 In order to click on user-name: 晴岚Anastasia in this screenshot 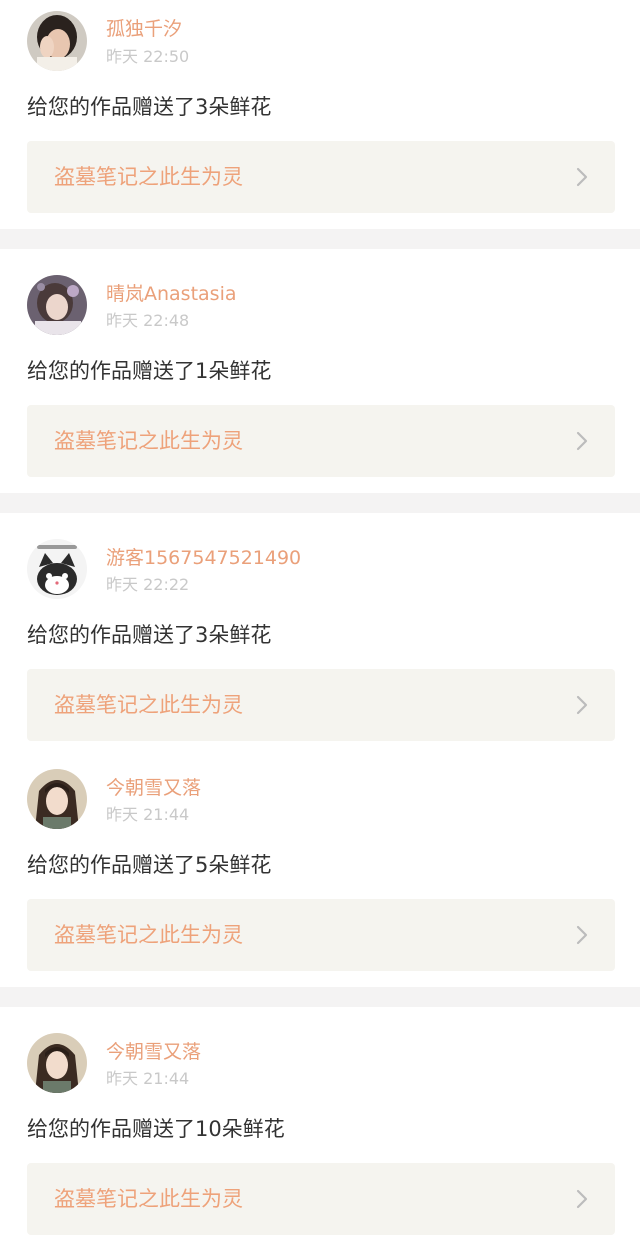, I will do `click(171, 294)`.